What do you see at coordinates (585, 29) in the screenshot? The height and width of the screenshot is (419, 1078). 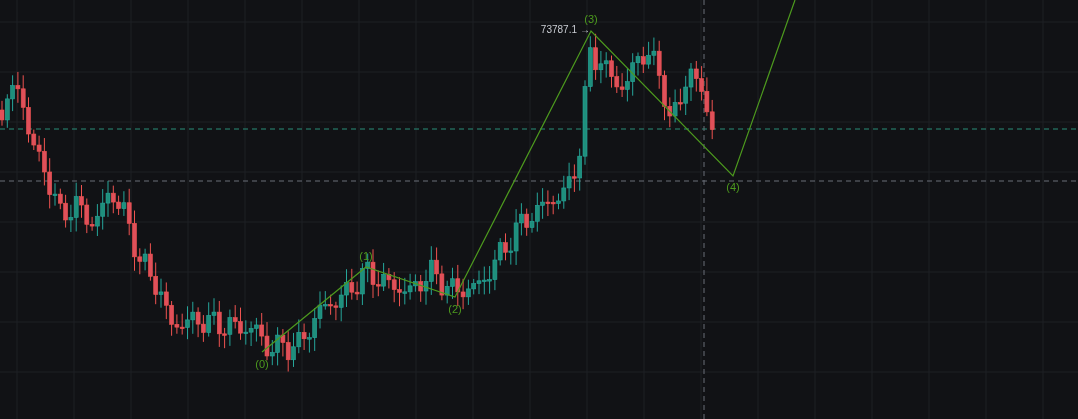 I see `arrow-icon: →` at bounding box center [585, 29].